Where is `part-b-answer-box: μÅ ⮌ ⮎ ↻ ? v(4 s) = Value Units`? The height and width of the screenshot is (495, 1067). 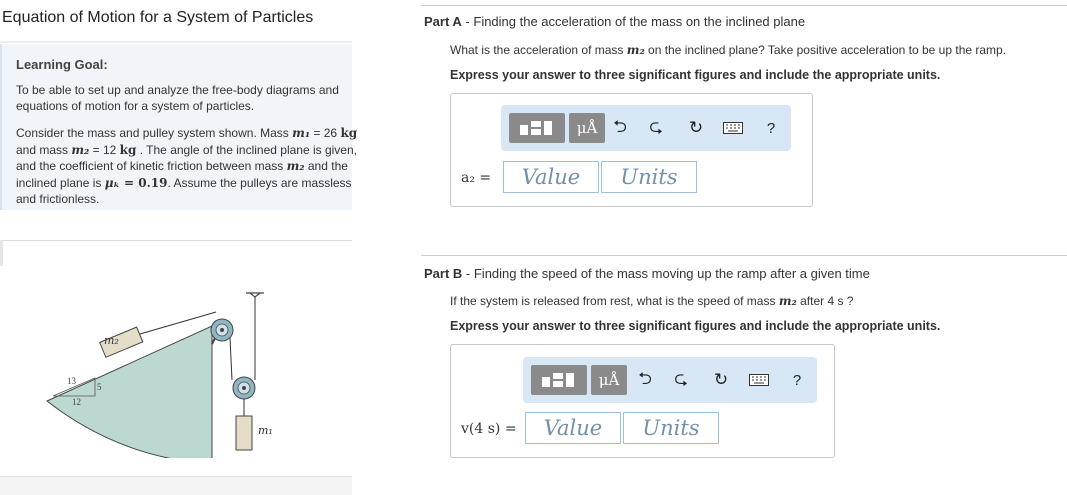 part-b-answer-box: μÅ ⮌ ⮎ ↻ ? v(4 s) = Value Units is located at coordinates (642, 401).